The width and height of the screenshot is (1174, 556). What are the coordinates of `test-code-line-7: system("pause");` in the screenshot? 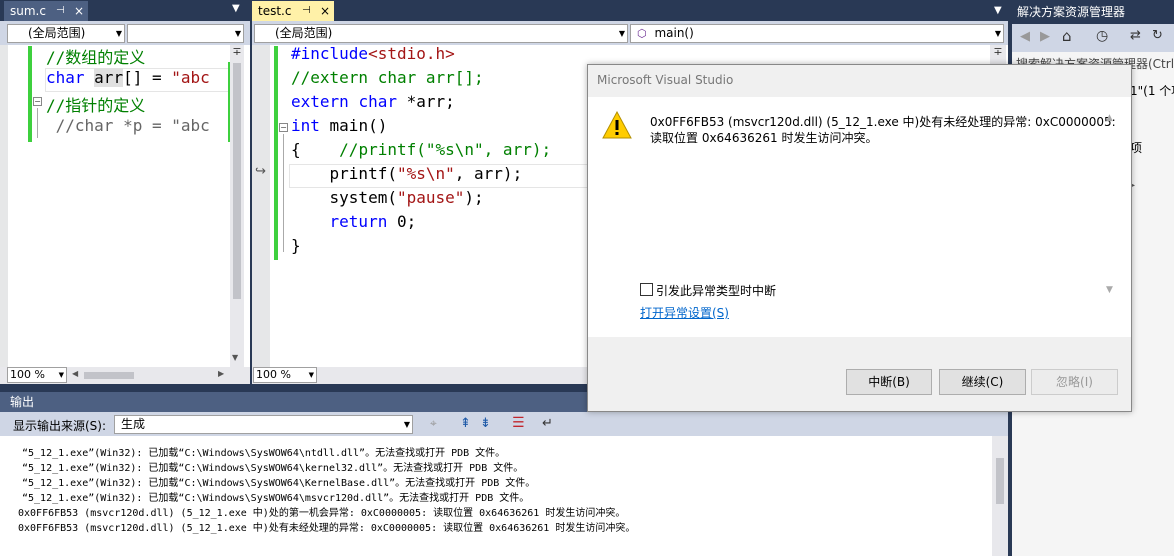 It's located at (387, 197).